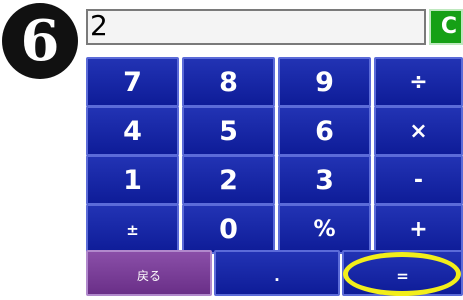 This screenshot has width=463, height=300. I want to click on key-multiply: ×, so click(418, 131).